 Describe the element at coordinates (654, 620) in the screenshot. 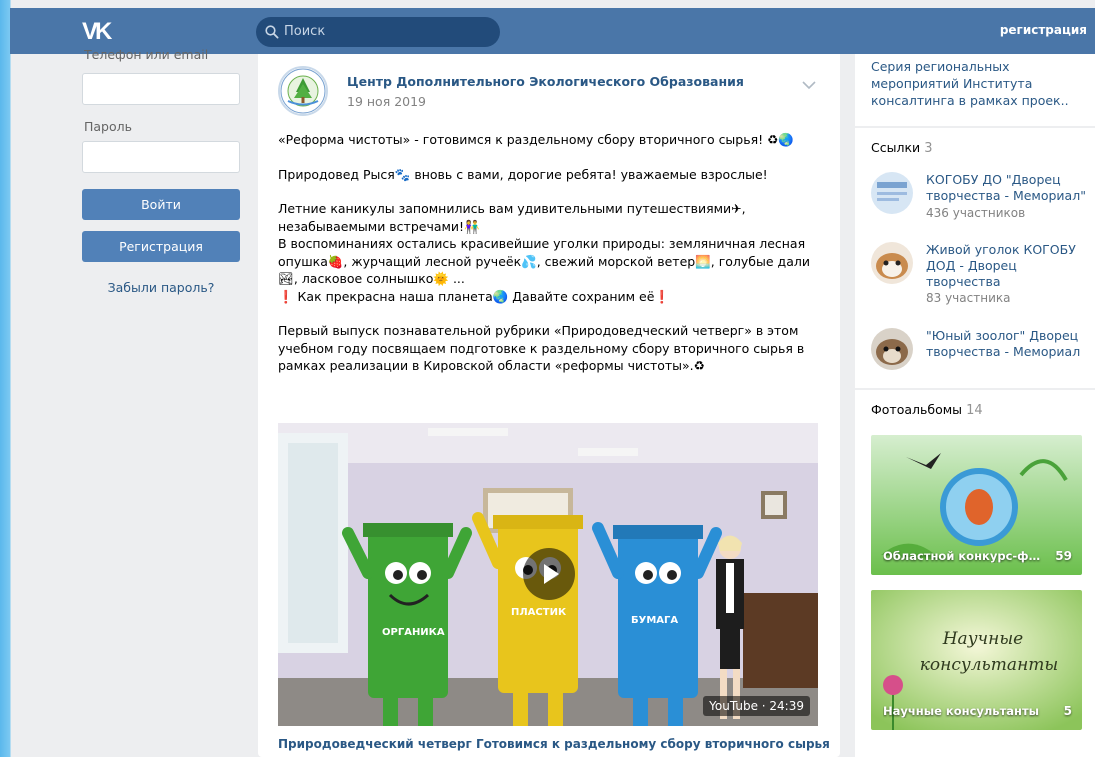

I see `bin-label: БУМАГА` at that location.